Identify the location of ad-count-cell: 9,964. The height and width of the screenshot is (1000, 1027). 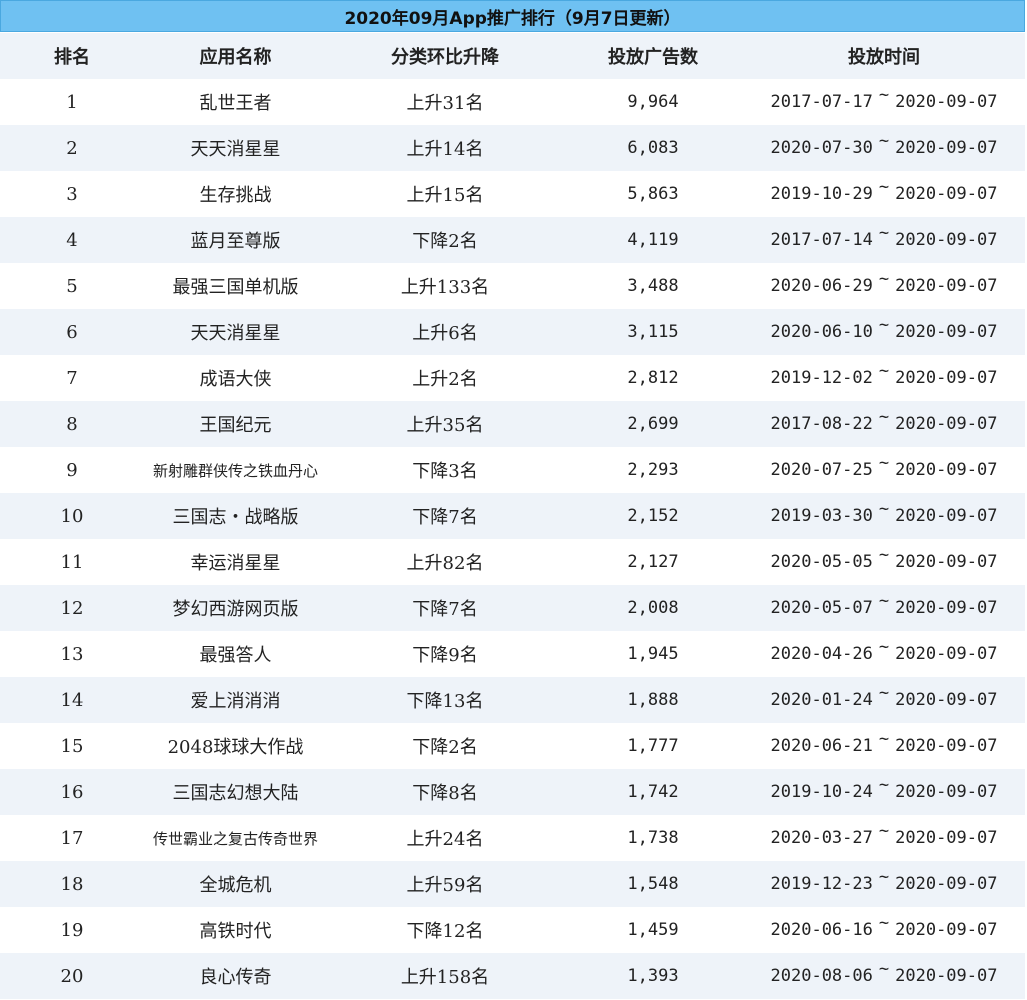
(653, 102).